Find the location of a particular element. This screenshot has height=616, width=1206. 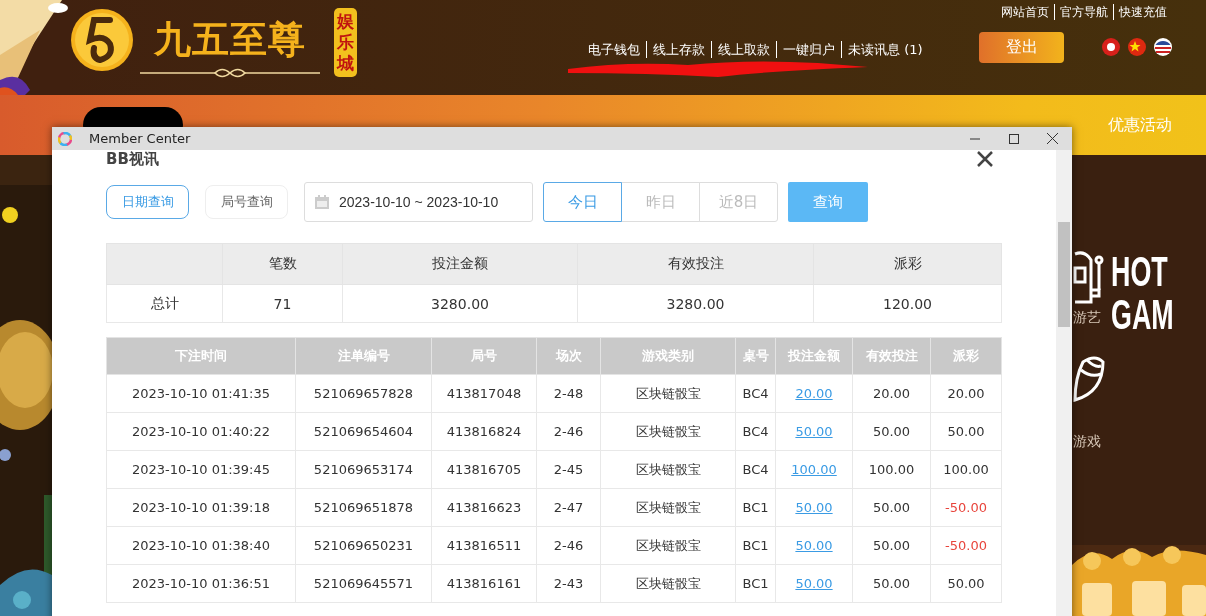

quick-range-tab: 昨日 is located at coordinates (660, 202).